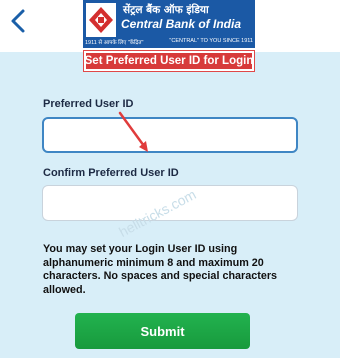 This screenshot has width=340, height=358. Describe the element at coordinates (170, 135) in the screenshot. I see `preferred-user-id-input` at that location.